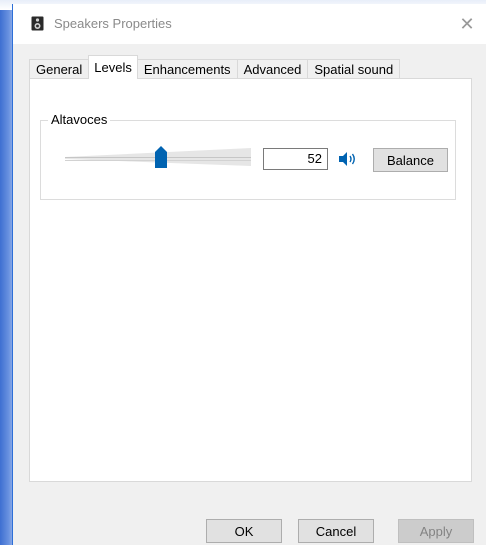 Image resolution: width=486 pixels, height=545 pixels. I want to click on ok-button-label: OK, so click(244, 531).